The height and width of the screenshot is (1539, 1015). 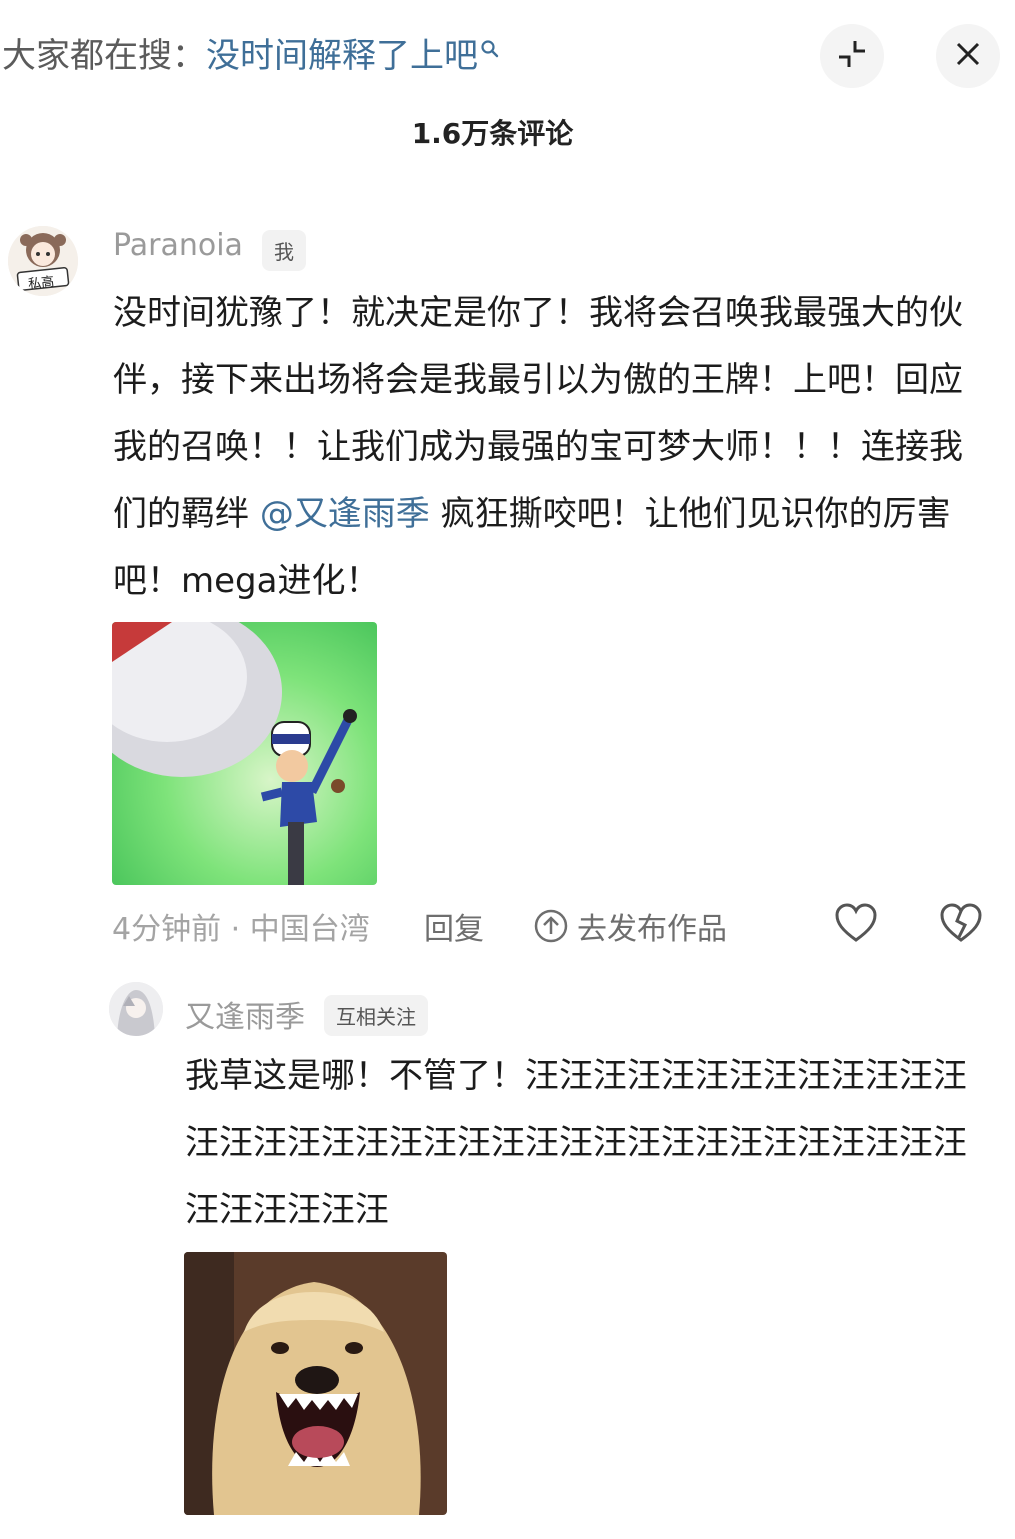 I want to click on search-icon, so click(x=490, y=52).